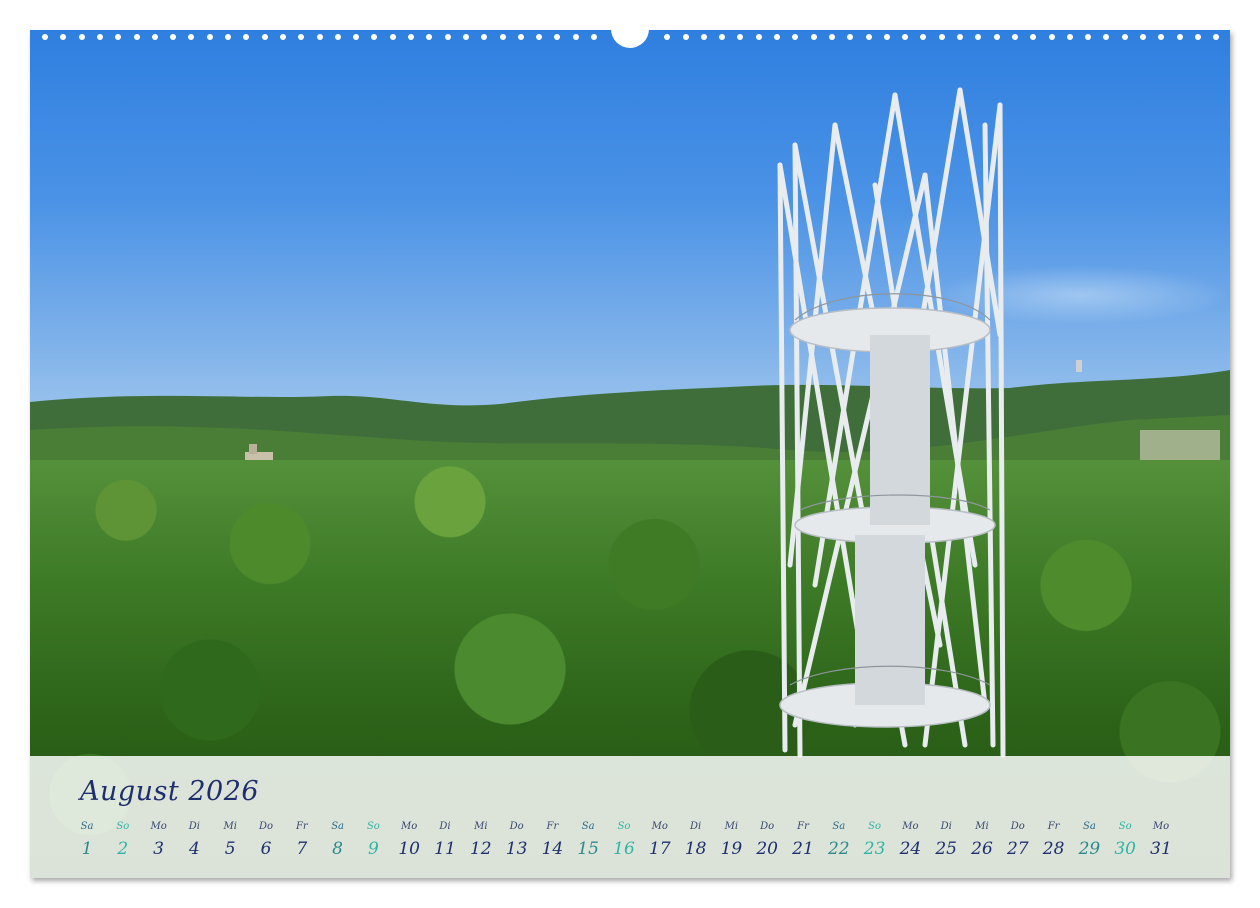 The width and height of the screenshot is (1260, 908). Describe the element at coordinates (695, 849) in the screenshot. I see `day-number: 18` at that location.